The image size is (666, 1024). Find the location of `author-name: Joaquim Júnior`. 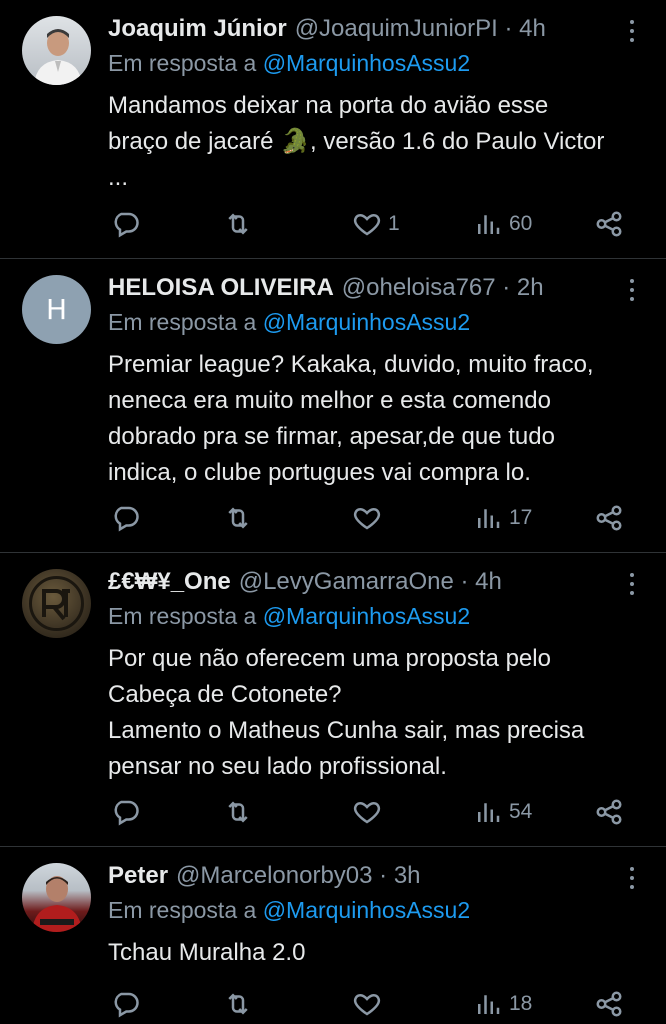

author-name: Joaquim Júnior is located at coordinates (197, 29).